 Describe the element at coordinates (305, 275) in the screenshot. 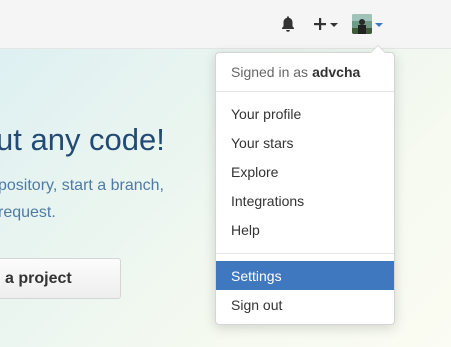

I see `menu-item-settings: Settings` at that location.